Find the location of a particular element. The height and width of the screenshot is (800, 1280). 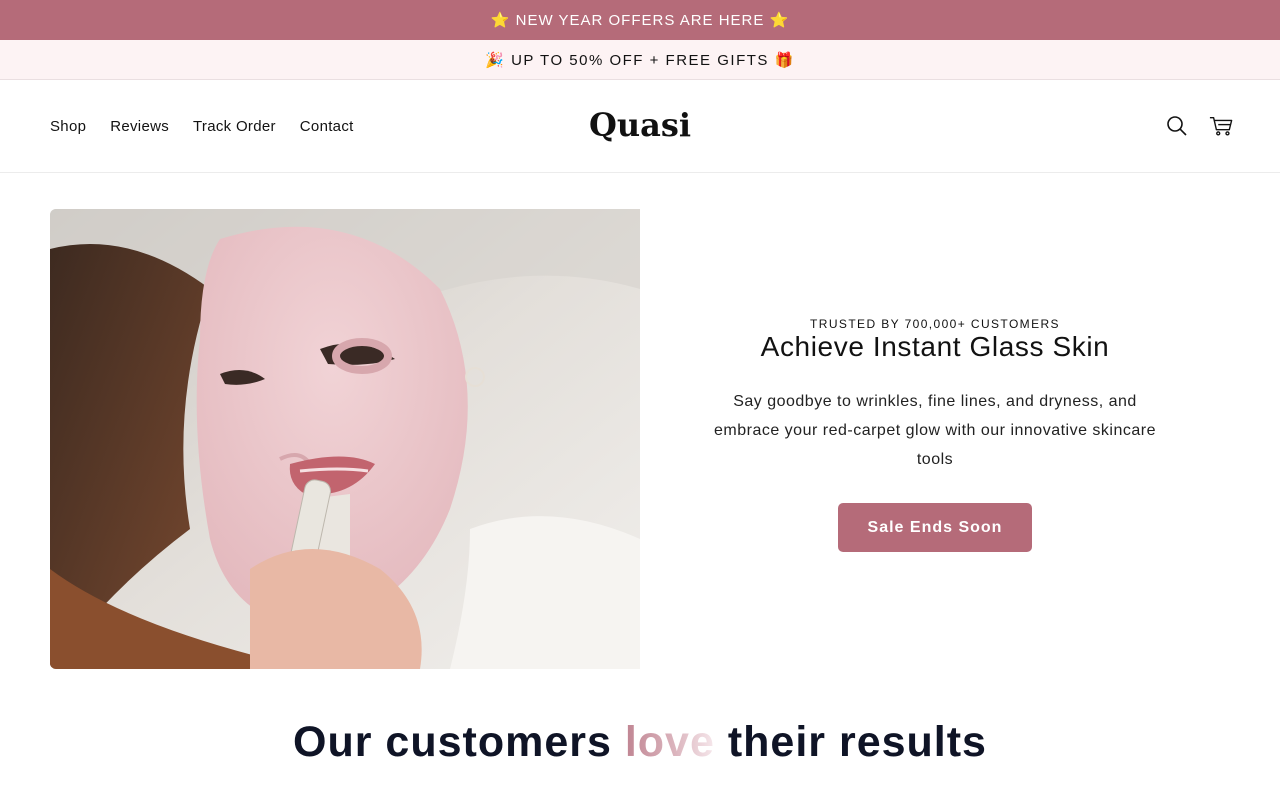

announcement-text-primary: ⭐ NEW YEAR OFFERS ARE HERE ⭐ is located at coordinates (640, 20).